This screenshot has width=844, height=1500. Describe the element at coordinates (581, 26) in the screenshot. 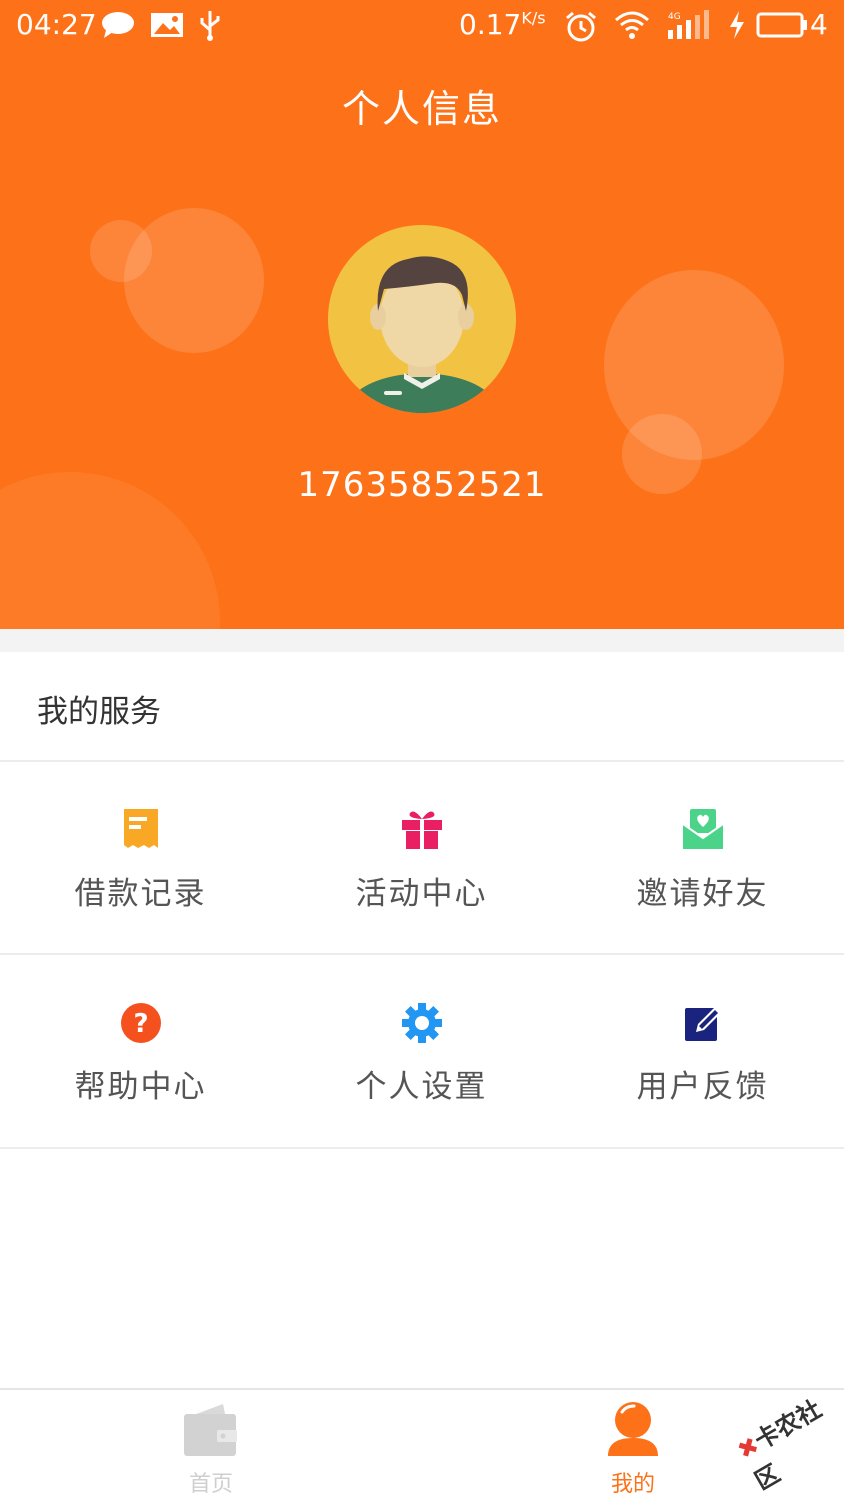

I see `alarm-icon` at that location.